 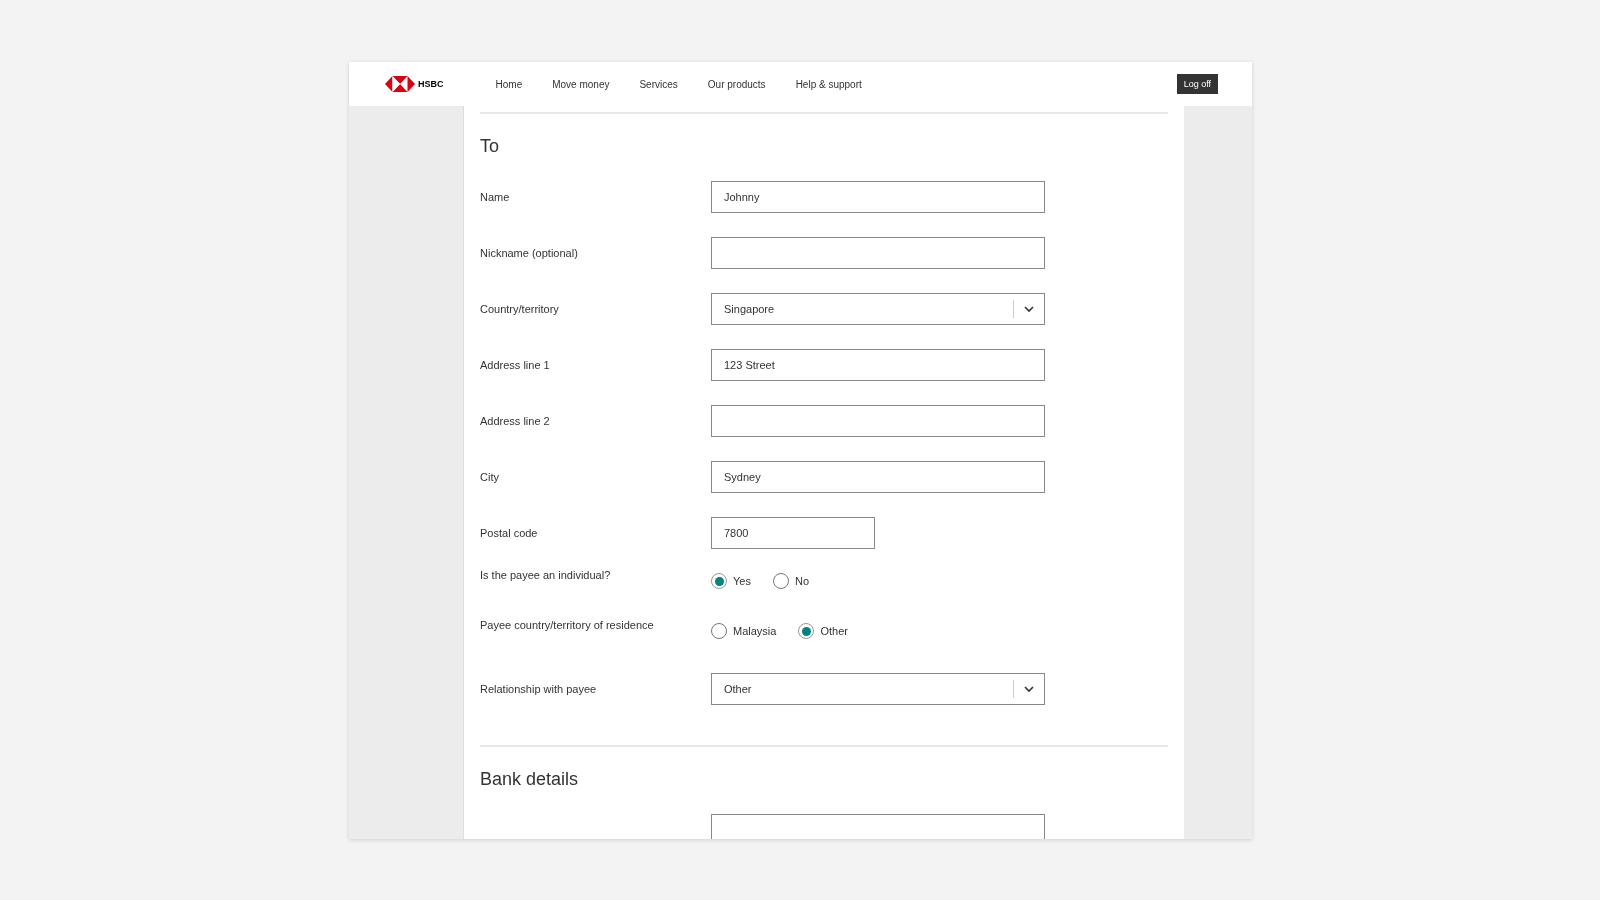 What do you see at coordinates (509, 84) in the screenshot?
I see `nav-link: Home` at bounding box center [509, 84].